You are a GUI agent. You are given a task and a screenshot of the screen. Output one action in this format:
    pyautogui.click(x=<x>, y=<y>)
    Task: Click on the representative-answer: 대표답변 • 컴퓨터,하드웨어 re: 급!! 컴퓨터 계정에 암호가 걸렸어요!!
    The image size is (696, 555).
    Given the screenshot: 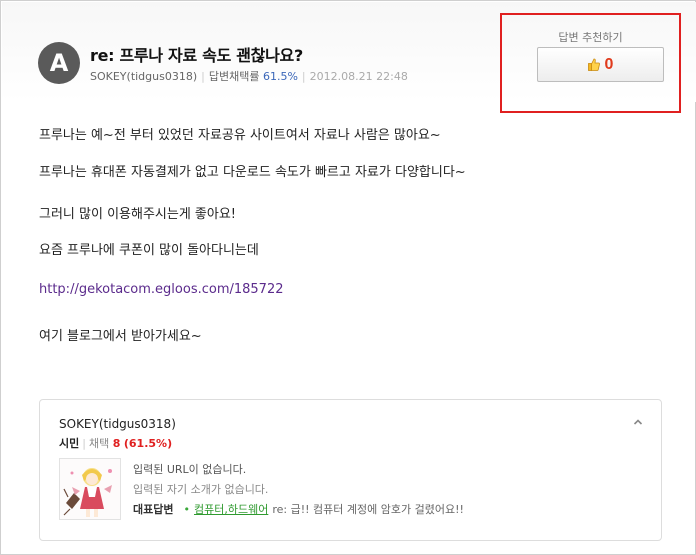 What is the action you would take?
    pyautogui.click(x=298, y=509)
    